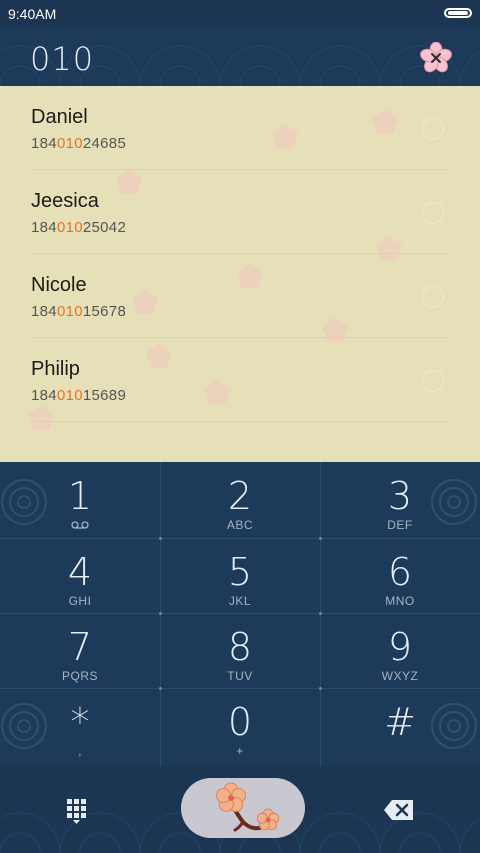  What do you see at coordinates (62, 59) in the screenshot?
I see `dialed-number: 010` at bounding box center [62, 59].